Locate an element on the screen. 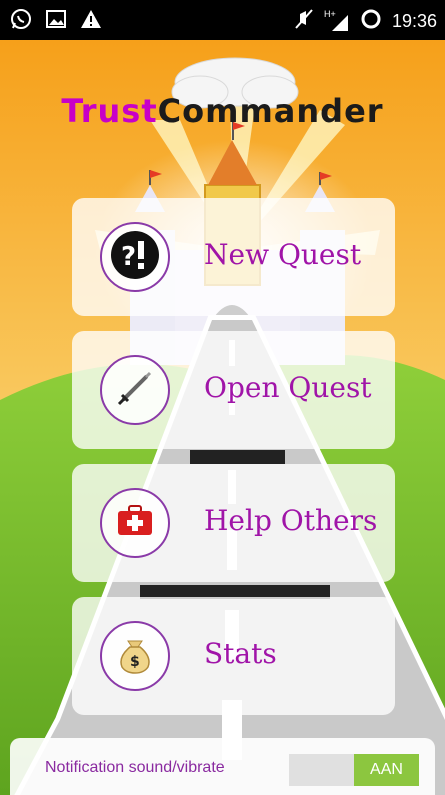 The width and height of the screenshot is (445, 795). open-quest-button: Open Quest is located at coordinates (233, 390).